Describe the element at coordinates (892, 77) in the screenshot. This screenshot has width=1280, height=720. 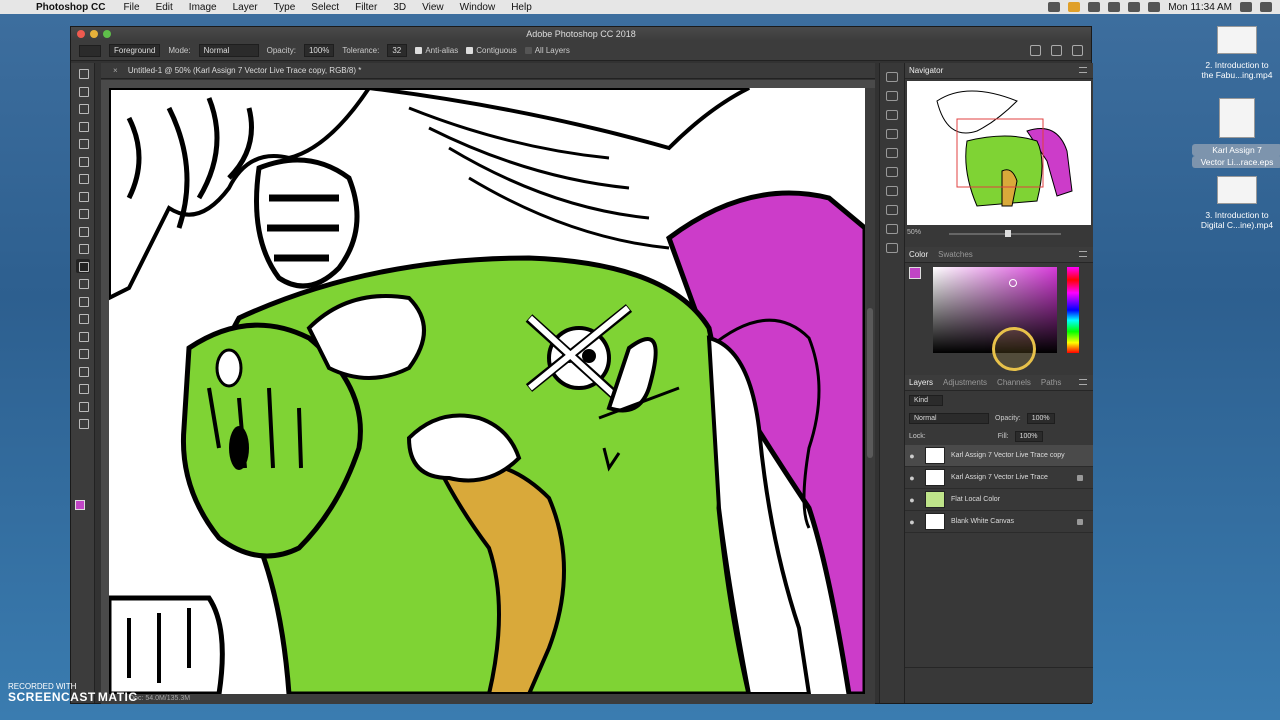
I see `history-icon` at that location.